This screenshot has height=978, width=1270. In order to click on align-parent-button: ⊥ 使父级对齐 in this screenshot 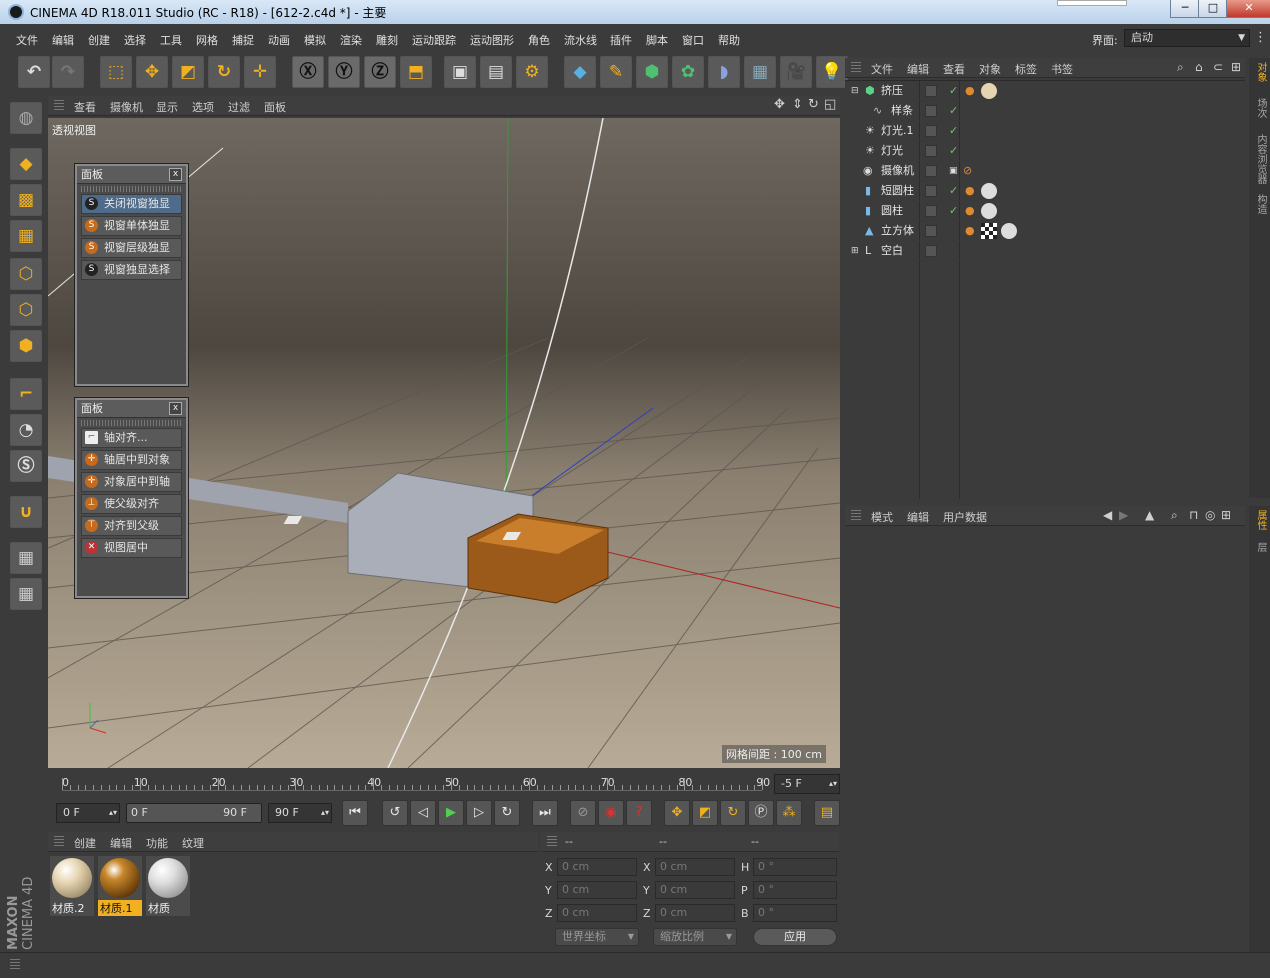, I will do `click(131, 504)`.